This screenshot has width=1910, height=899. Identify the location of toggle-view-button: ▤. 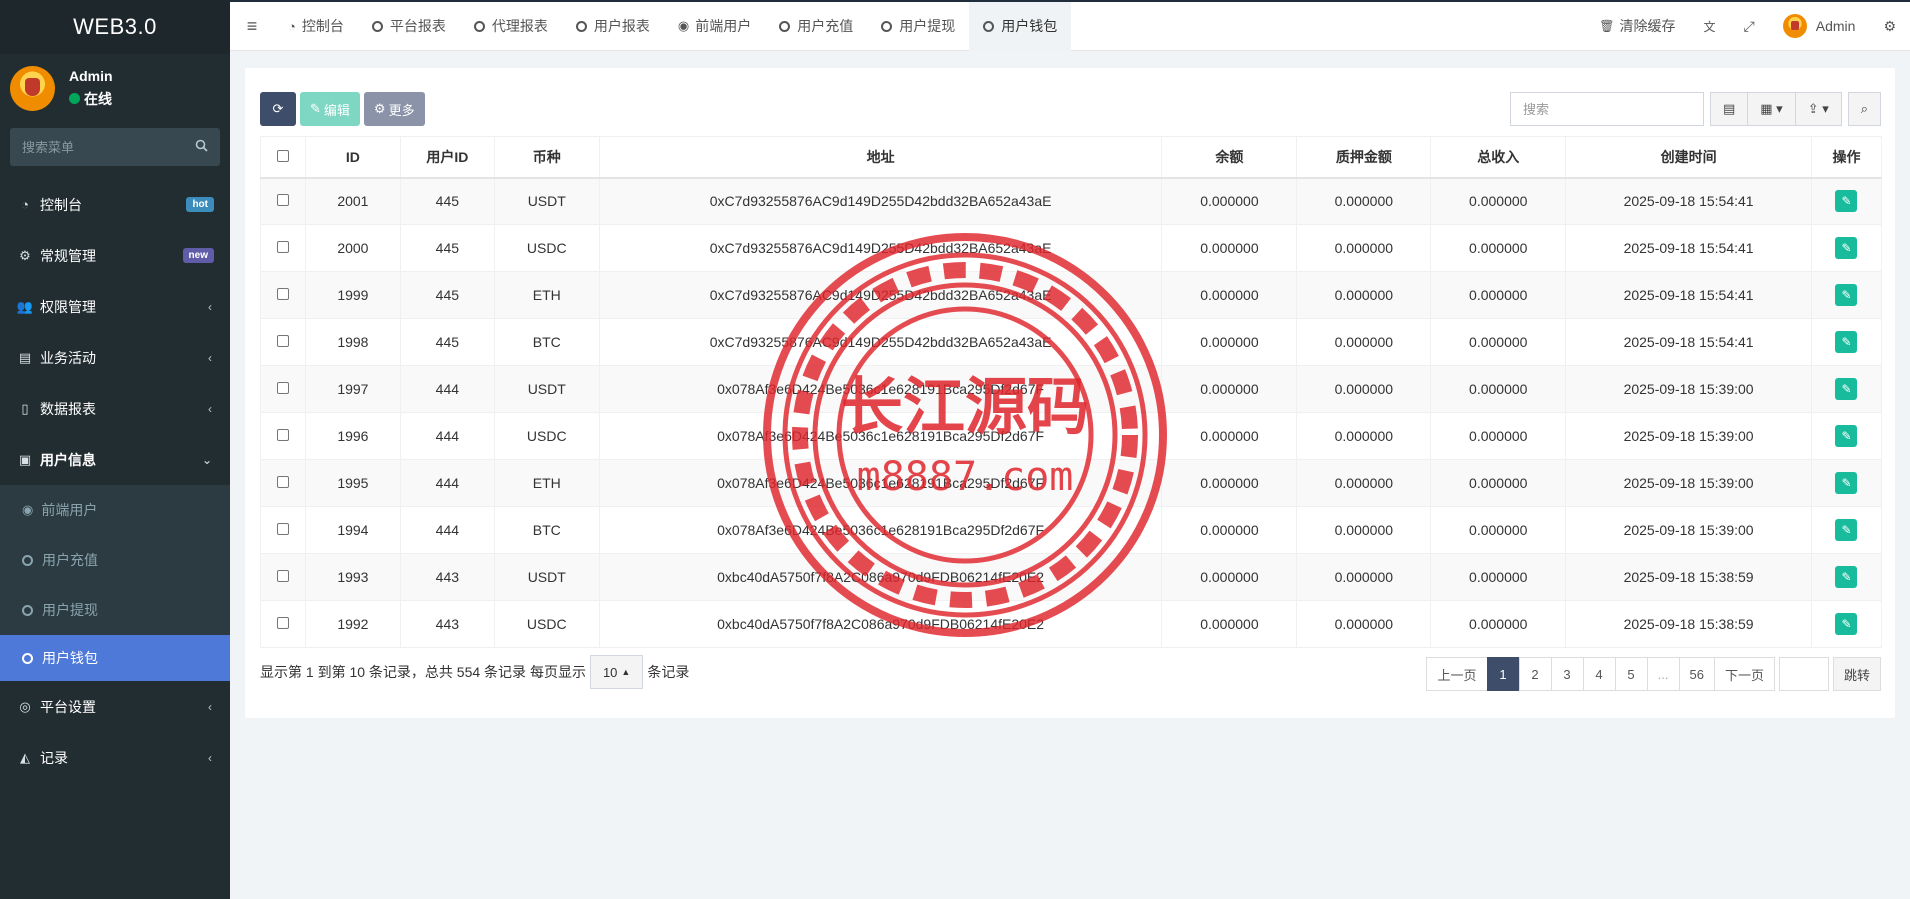
(1729, 109).